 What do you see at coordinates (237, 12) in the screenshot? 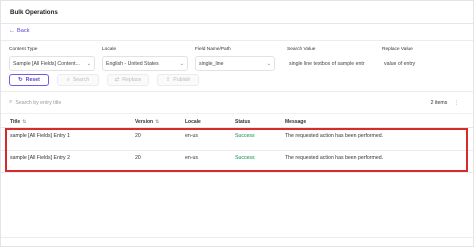
I see `panel-header: Bulk Operations` at bounding box center [237, 12].